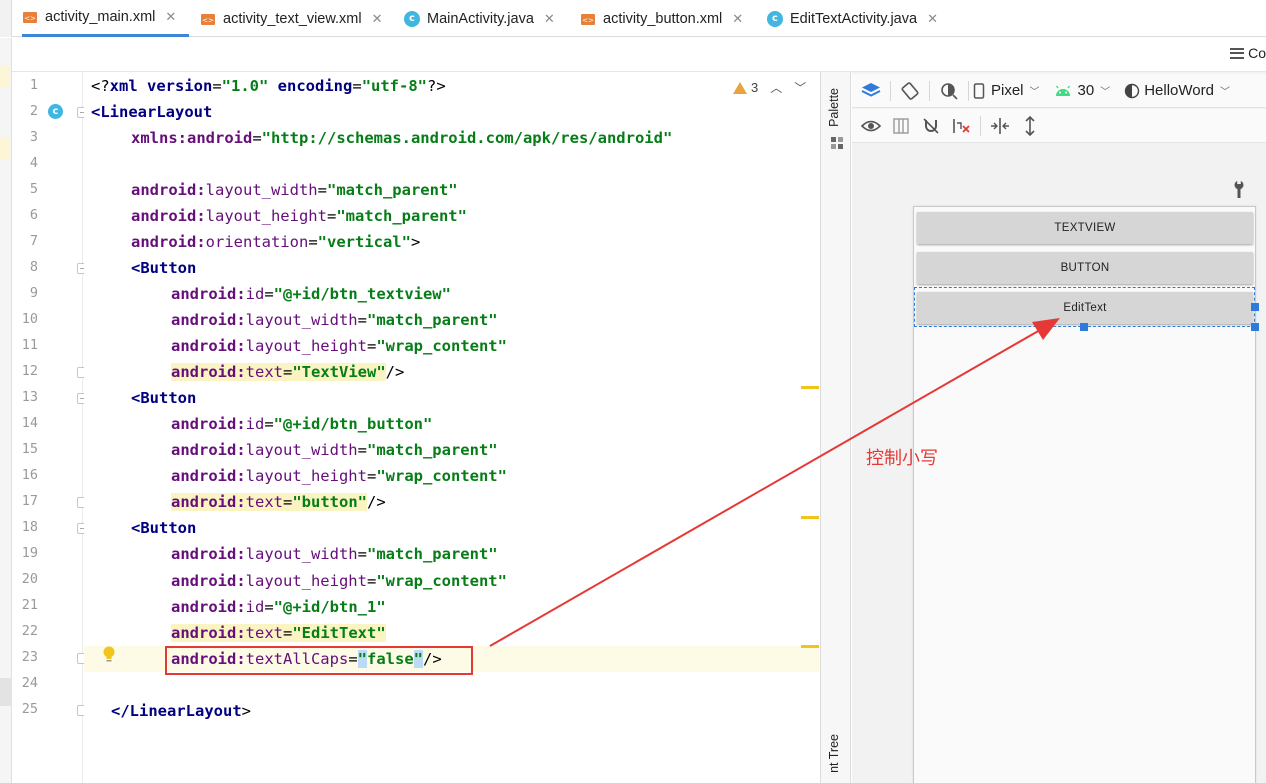 Image resolution: width=1266 pixels, height=783 pixels. I want to click on preview-button-button: BUTTON, so click(1085, 268).